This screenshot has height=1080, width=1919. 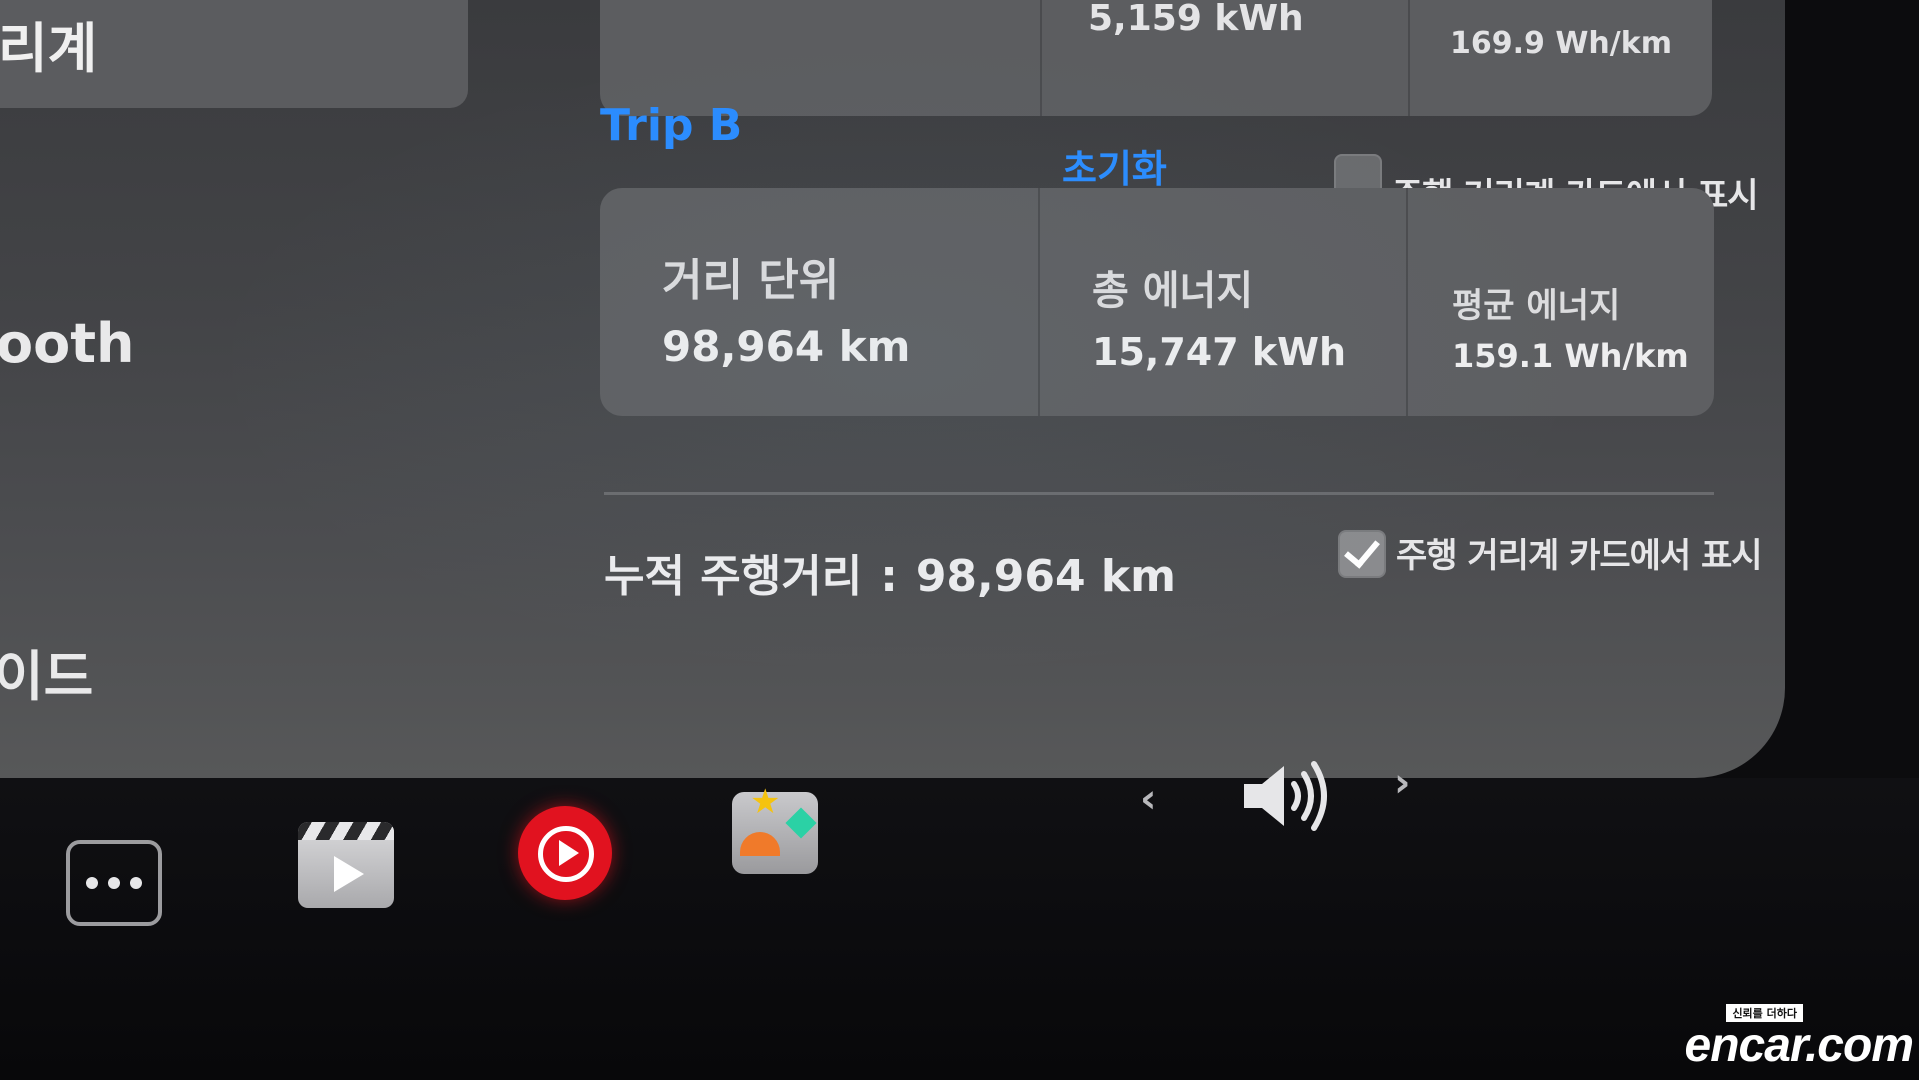 I want to click on toybox-icon: ★, so click(x=775, y=828).